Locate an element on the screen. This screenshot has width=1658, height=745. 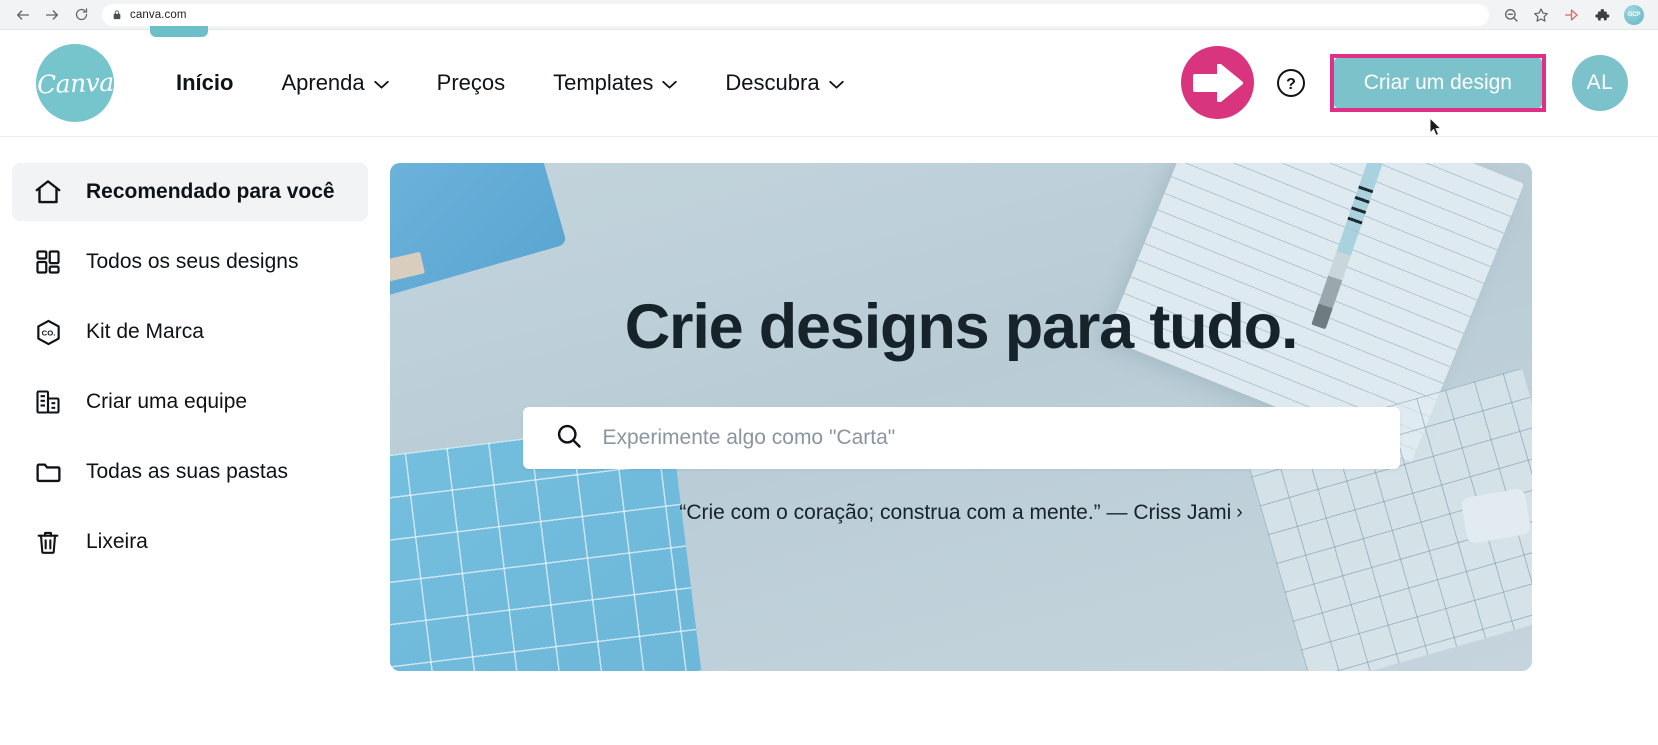
sidebar-label-recomendado: Recomendado para você is located at coordinates (210, 191).